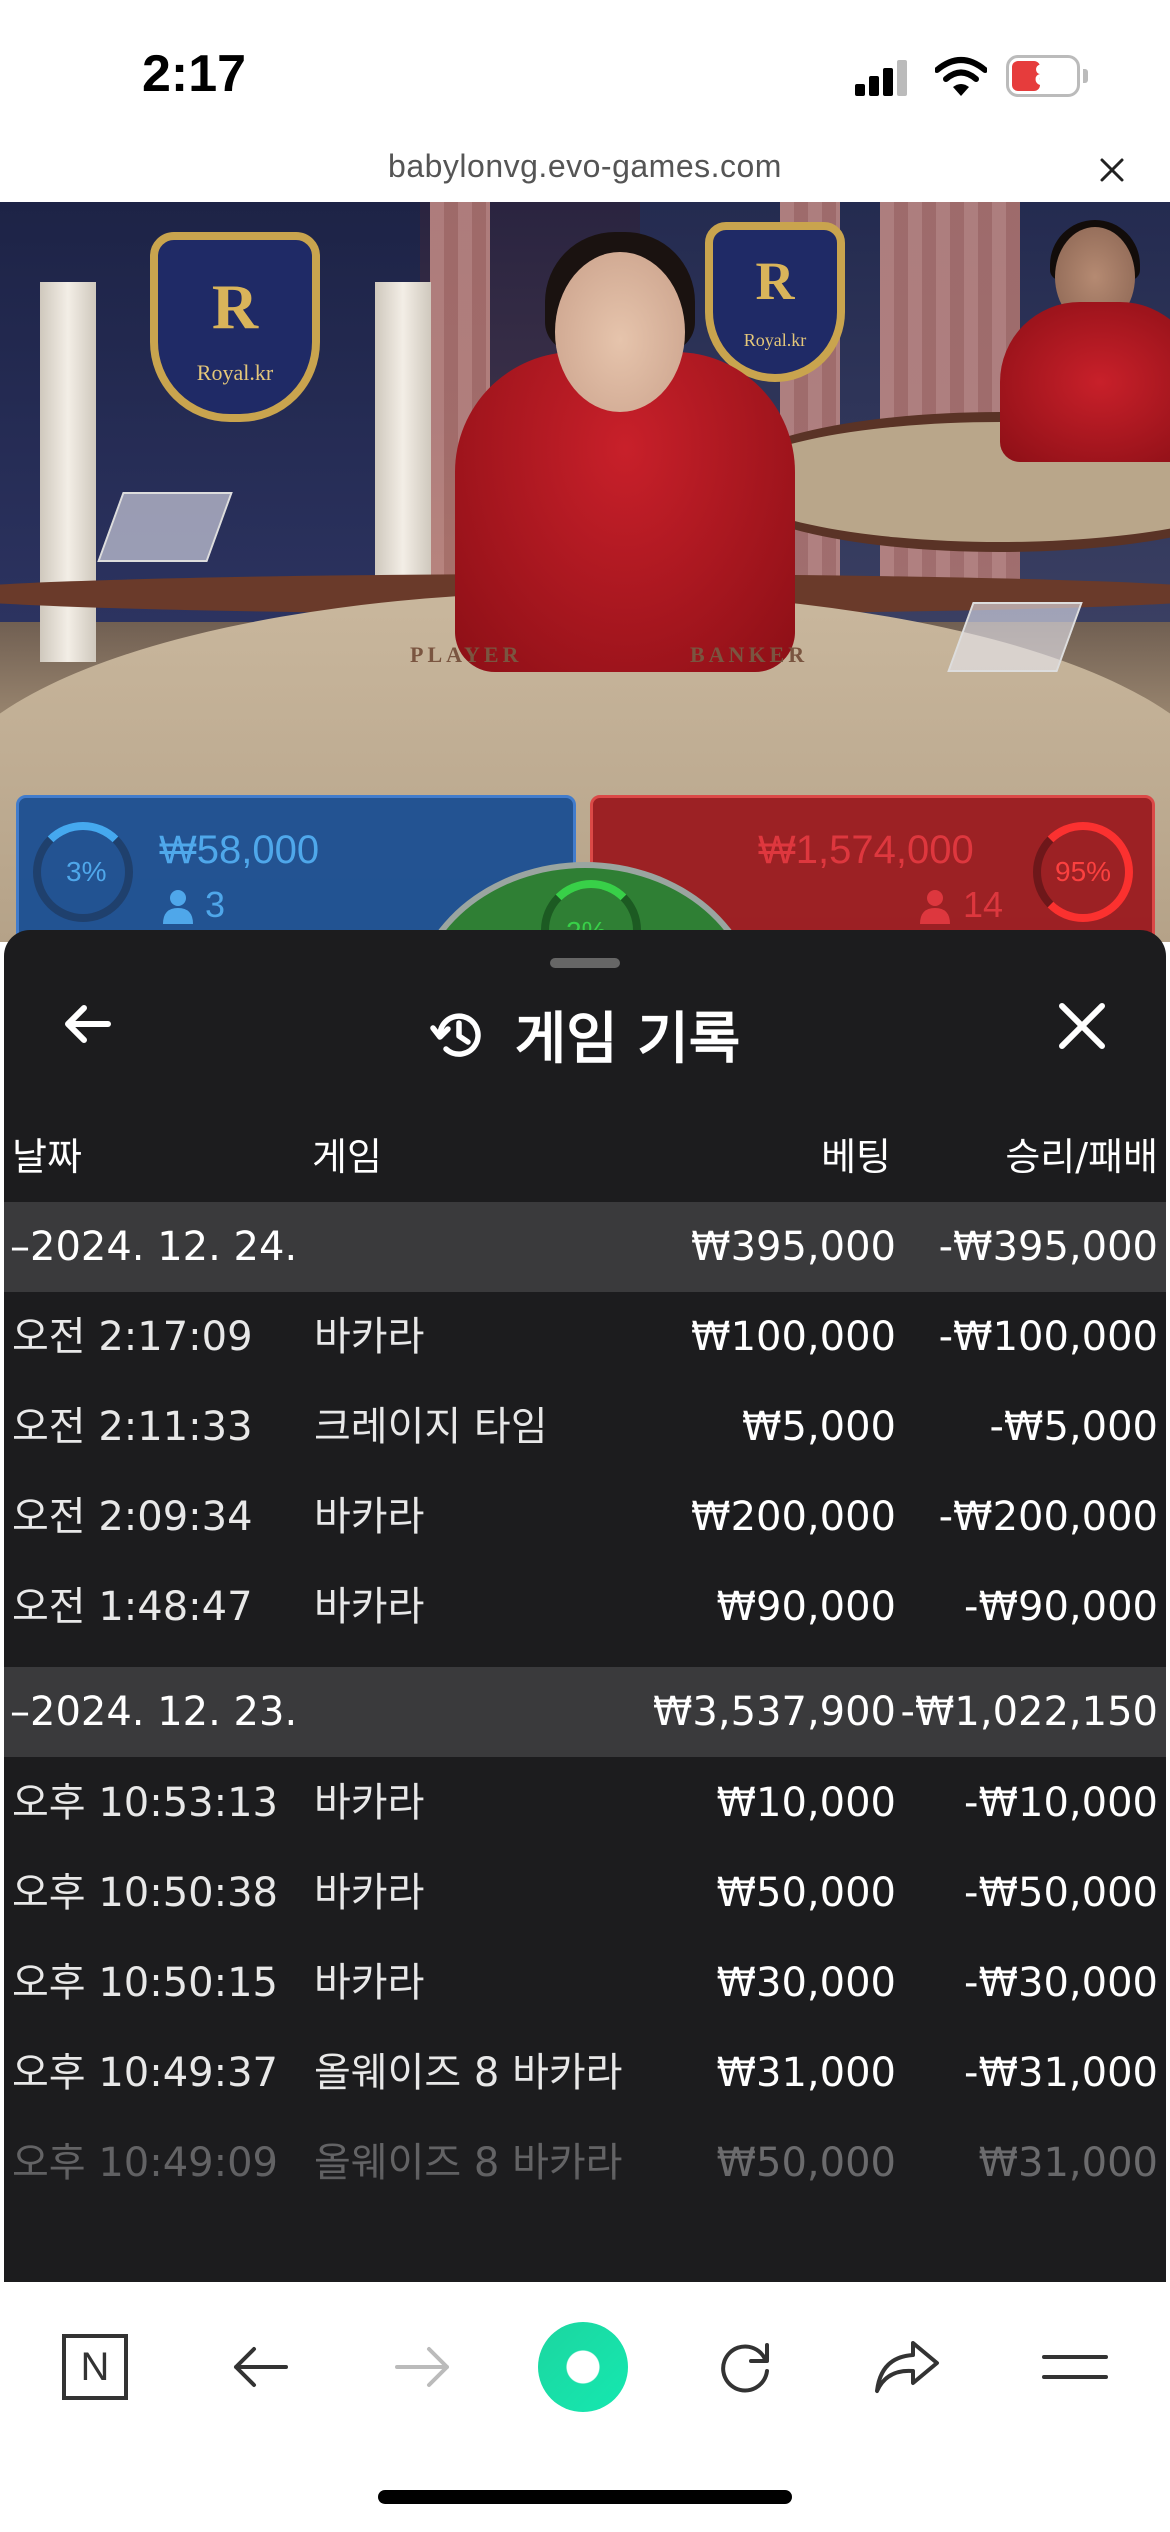 Image resolution: width=1170 pixels, height=2532 pixels. I want to click on row-result: -₩10,000, so click(1061, 1803).